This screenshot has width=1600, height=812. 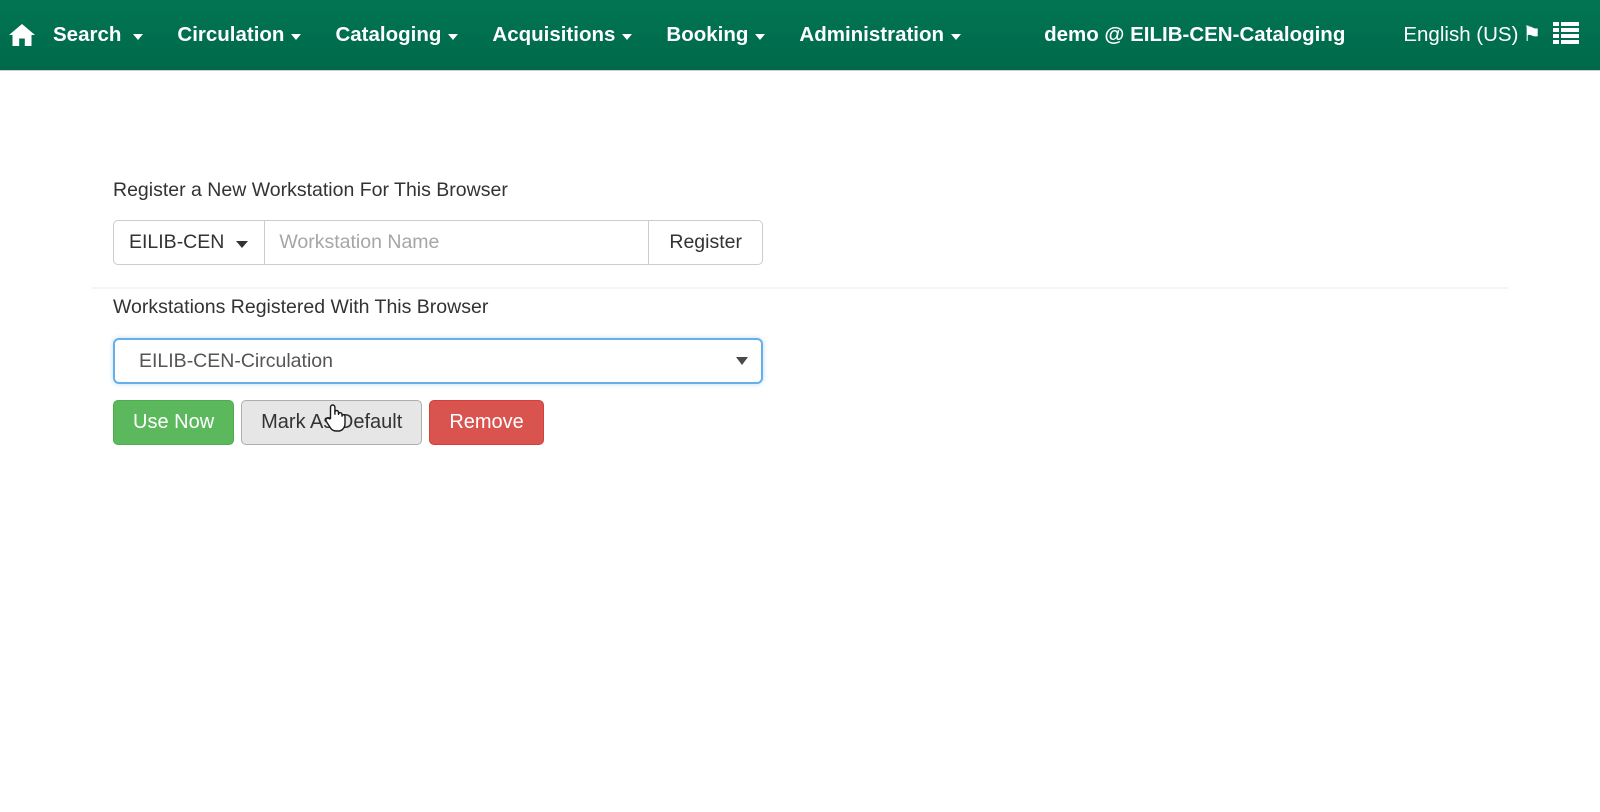 I want to click on nav-menu-circulation: Circulation, so click(x=239, y=35).